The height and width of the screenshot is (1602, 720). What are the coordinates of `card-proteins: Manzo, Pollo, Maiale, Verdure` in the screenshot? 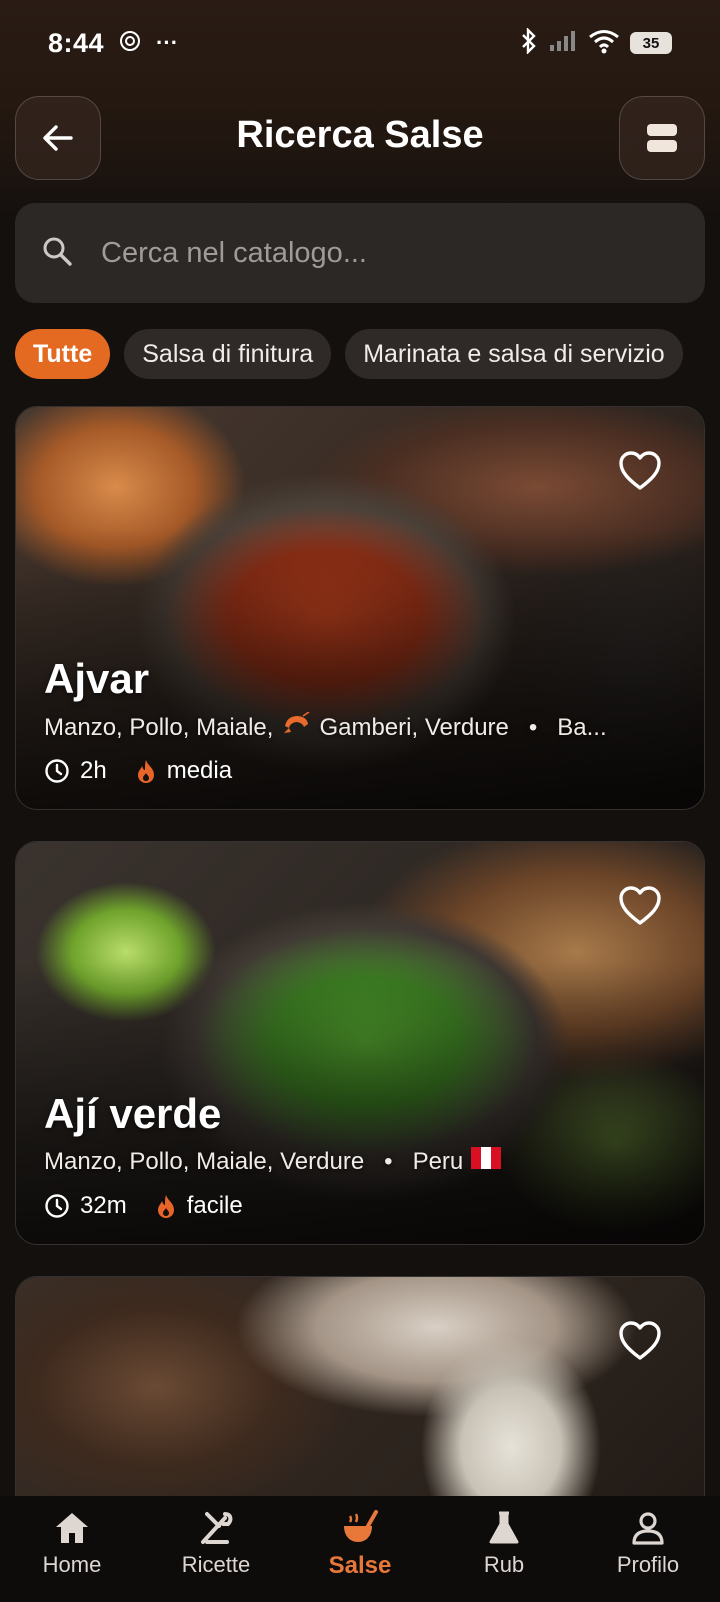 It's located at (204, 1161).